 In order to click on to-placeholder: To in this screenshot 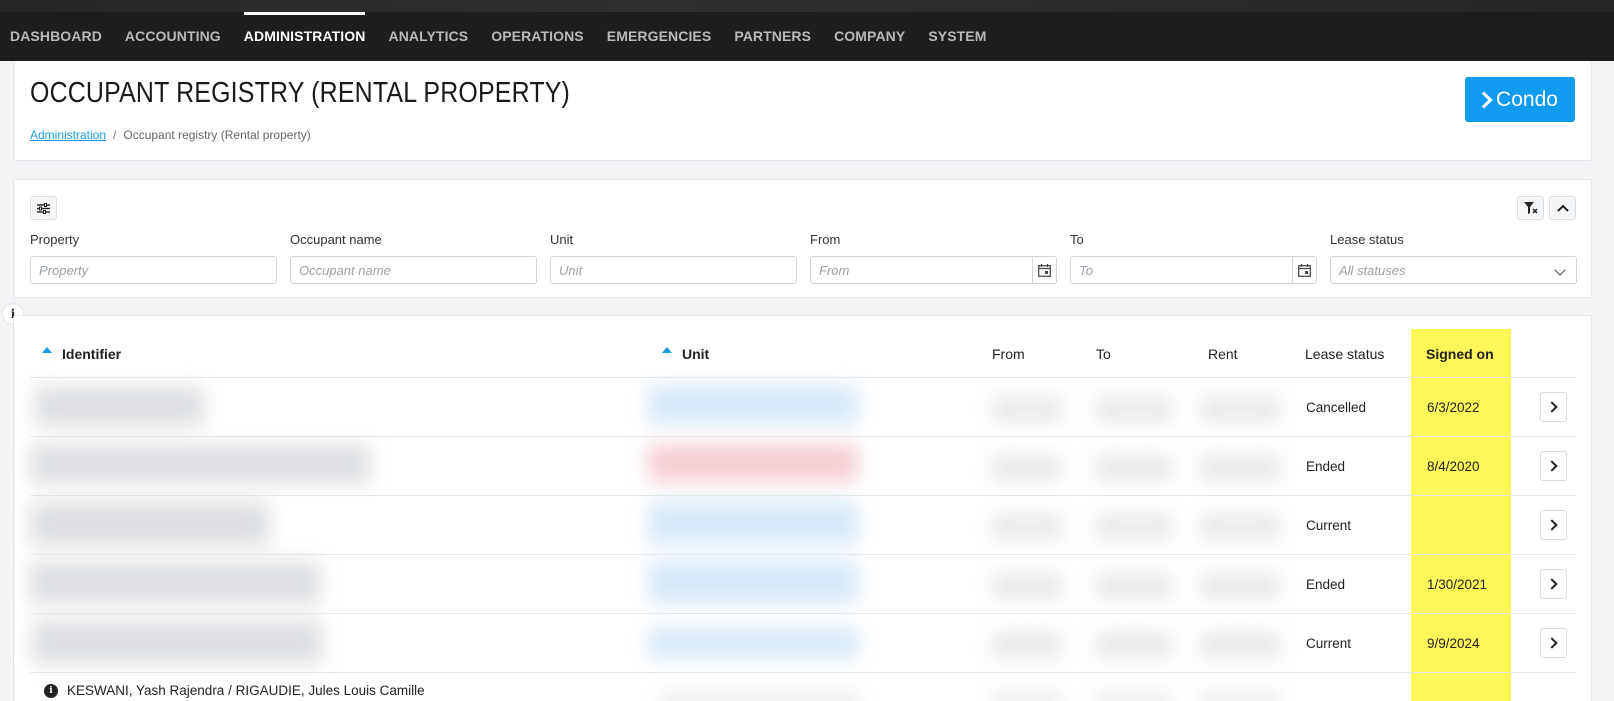, I will do `click(1086, 270)`.